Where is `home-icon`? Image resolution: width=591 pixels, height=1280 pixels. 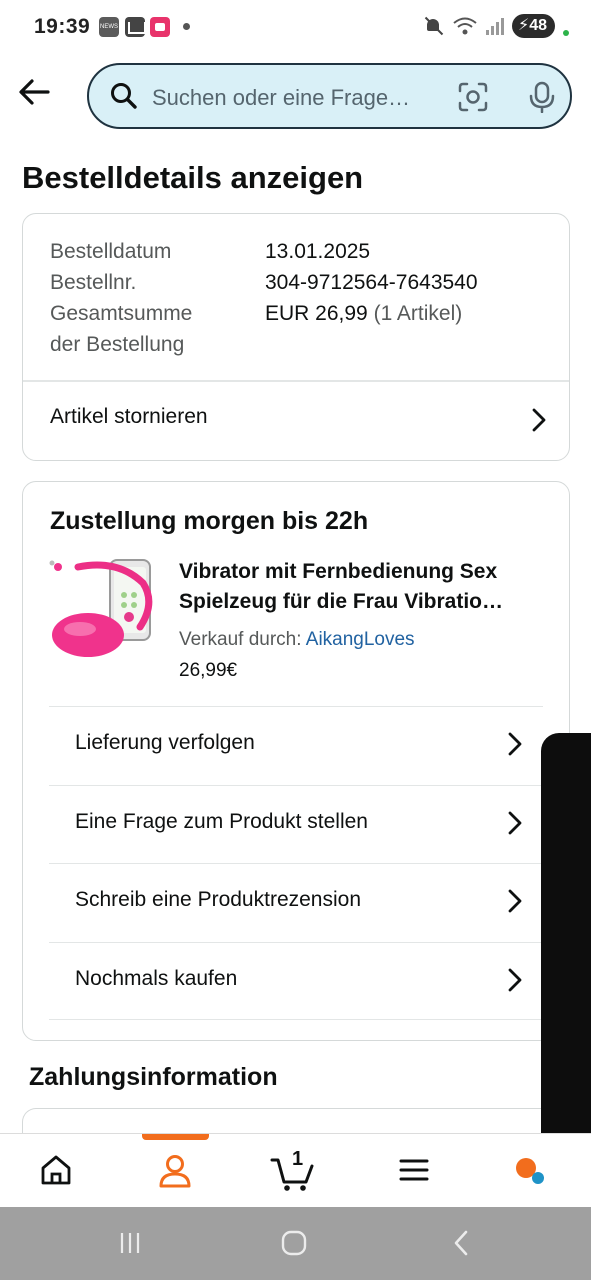 home-icon is located at coordinates (56, 1170).